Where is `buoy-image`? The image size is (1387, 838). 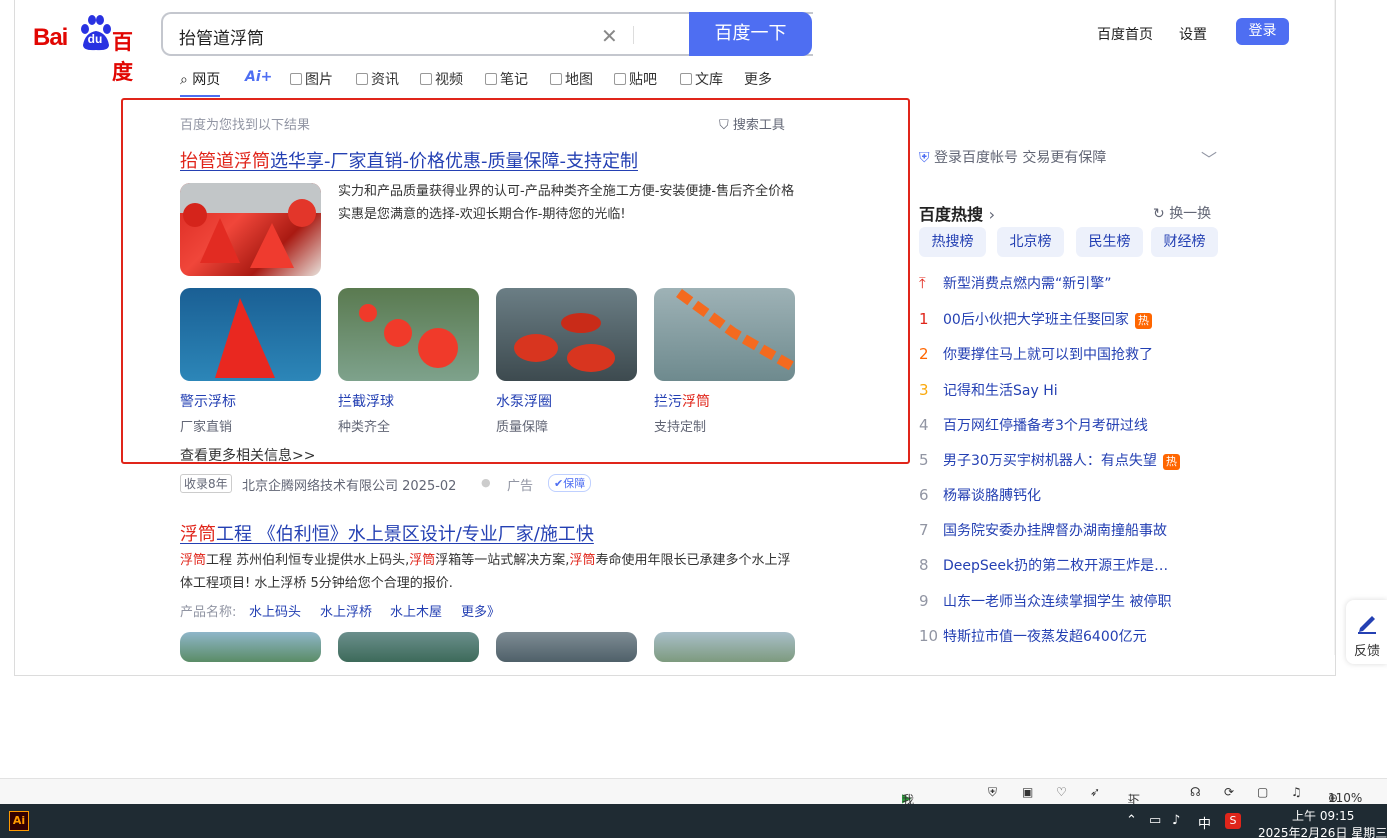
buoy-image is located at coordinates (250, 225).